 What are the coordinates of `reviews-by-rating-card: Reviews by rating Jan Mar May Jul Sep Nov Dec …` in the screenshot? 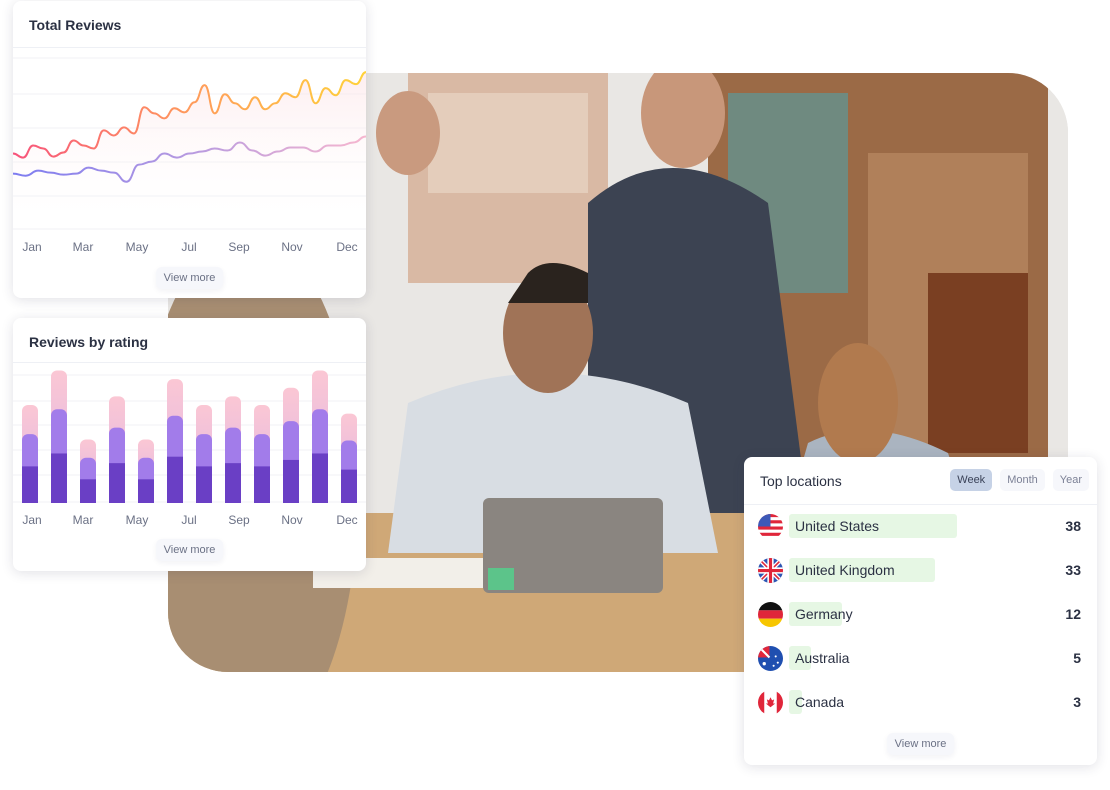 It's located at (189, 444).